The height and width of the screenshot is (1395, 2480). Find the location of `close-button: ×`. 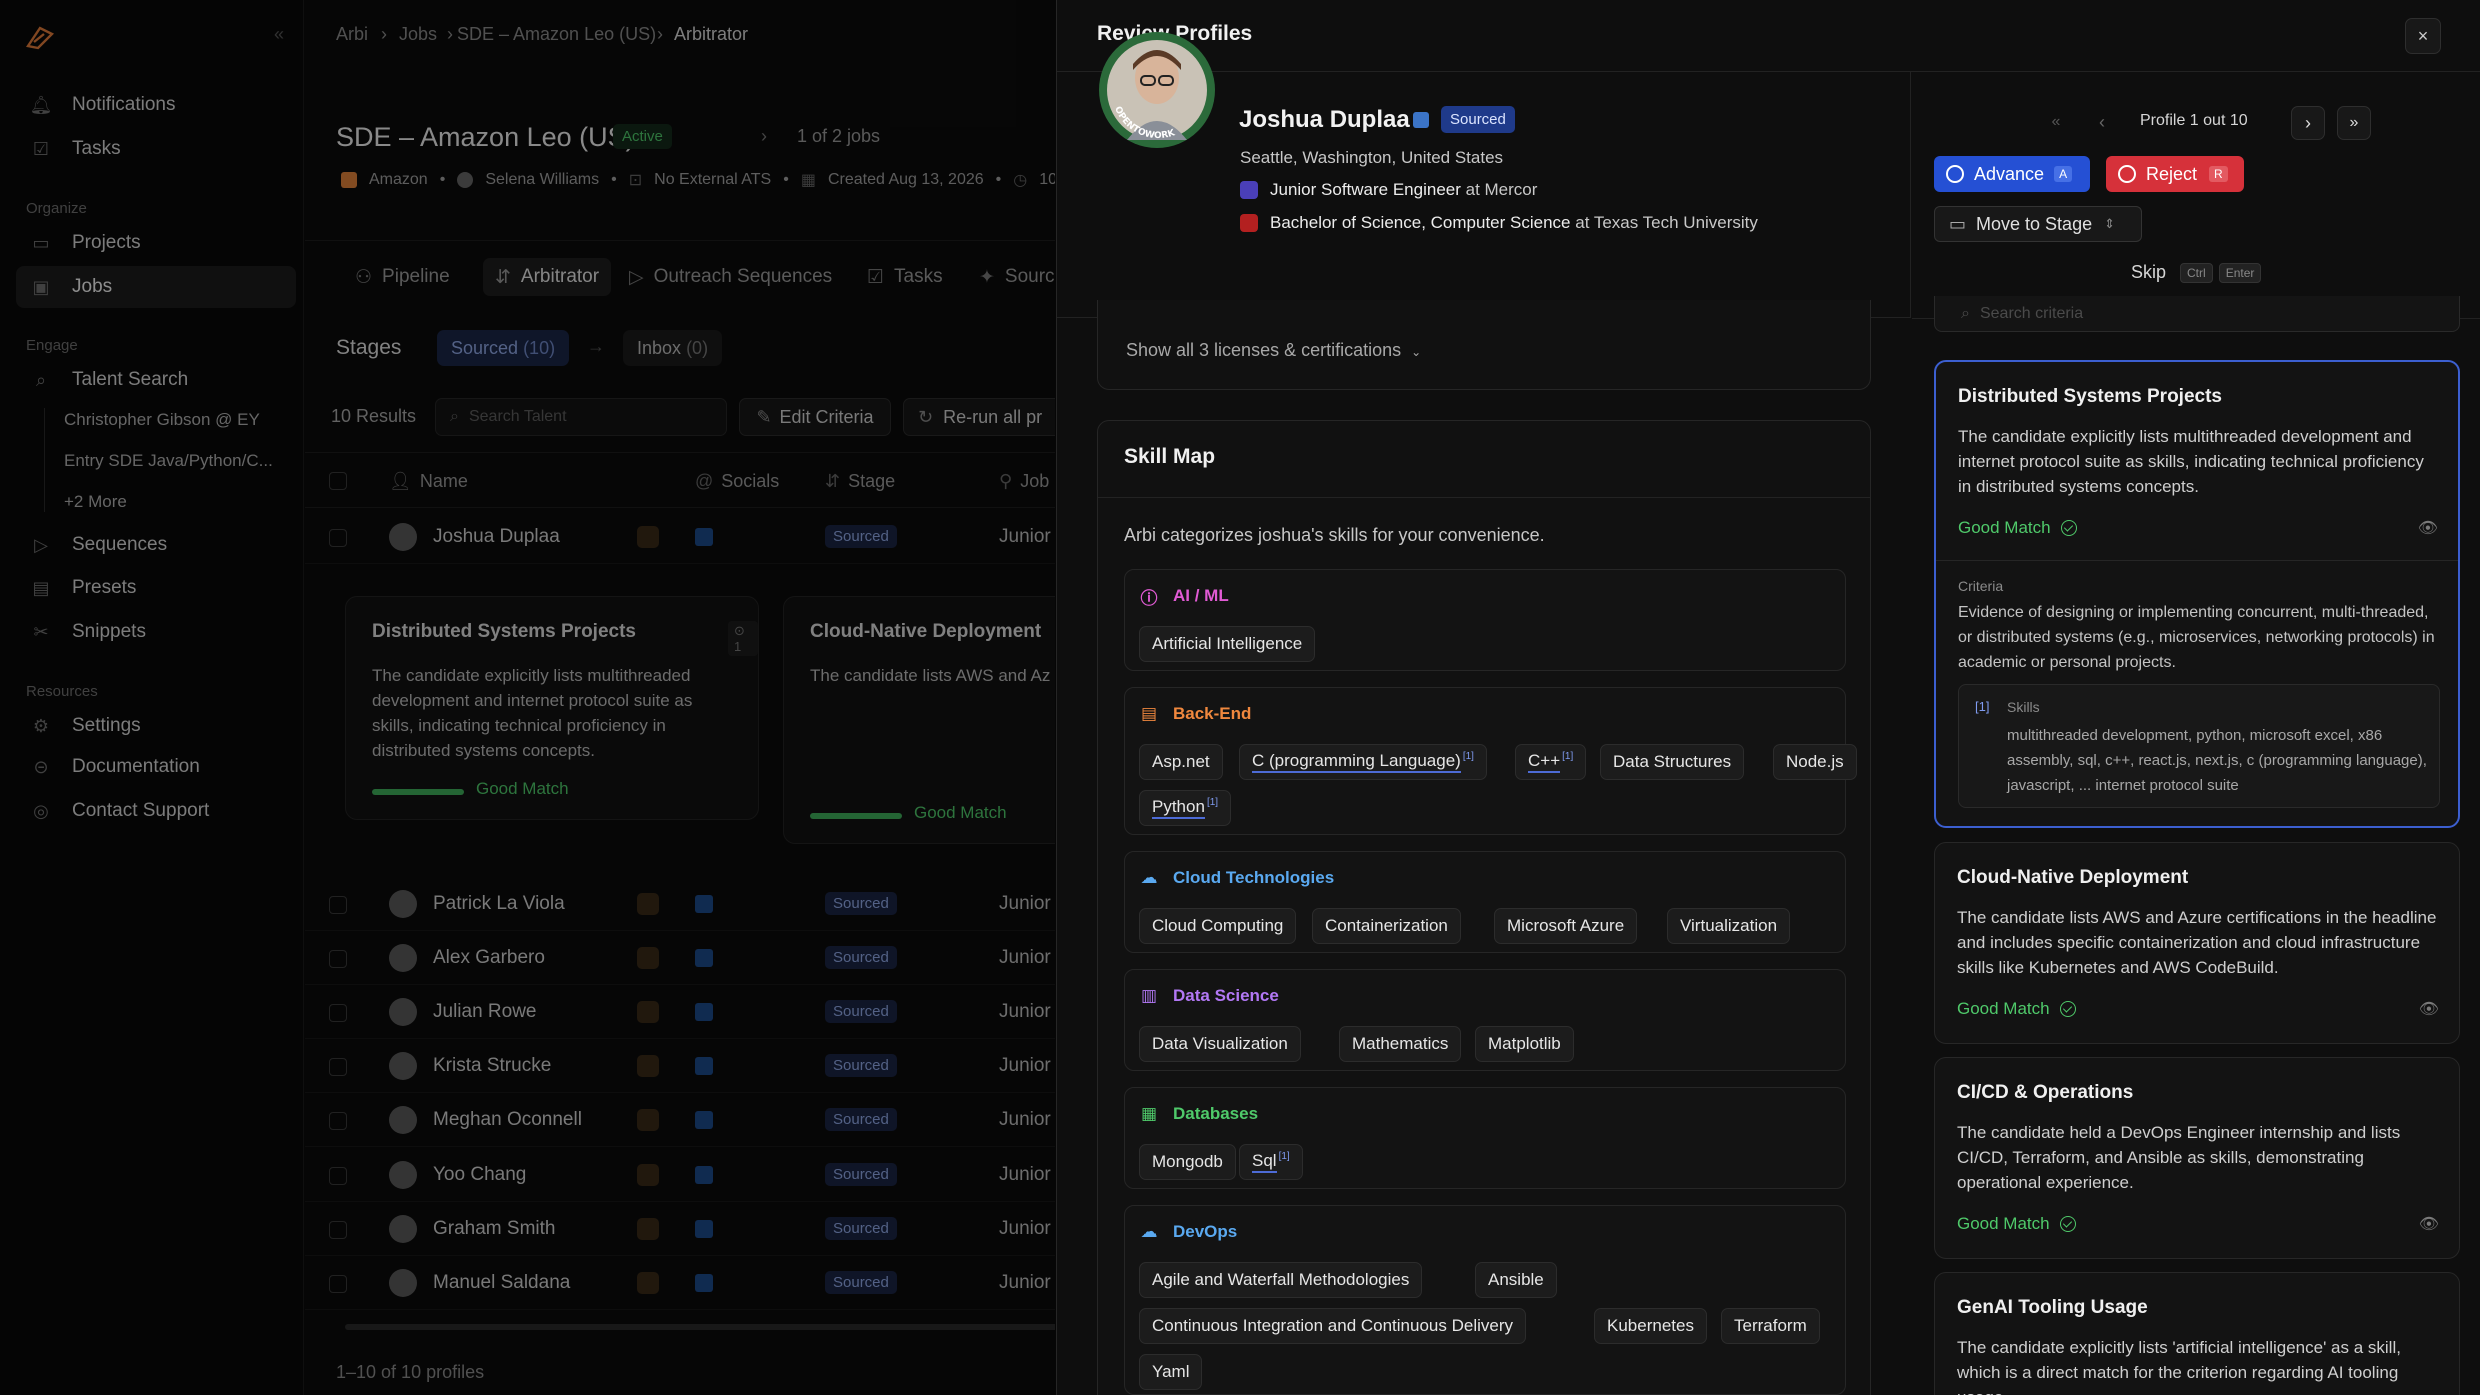

close-button: × is located at coordinates (2423, 36).